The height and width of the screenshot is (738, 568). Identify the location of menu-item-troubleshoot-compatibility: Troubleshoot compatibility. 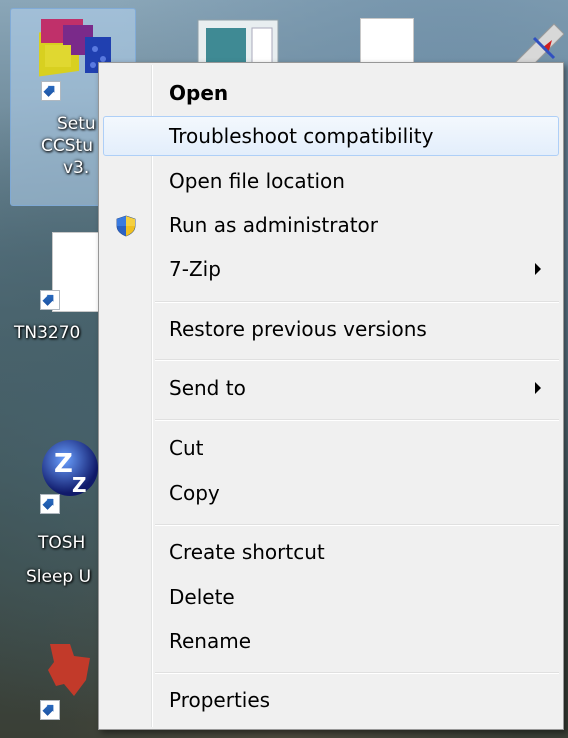
(331, 136).